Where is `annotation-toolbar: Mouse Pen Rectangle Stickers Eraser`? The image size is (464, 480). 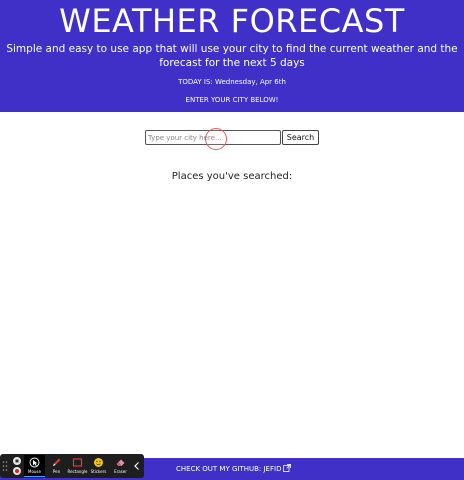
annotation-toolbar: Mouse Pen Rectangle Stickers Eraser is located at coordinates (72, 466).